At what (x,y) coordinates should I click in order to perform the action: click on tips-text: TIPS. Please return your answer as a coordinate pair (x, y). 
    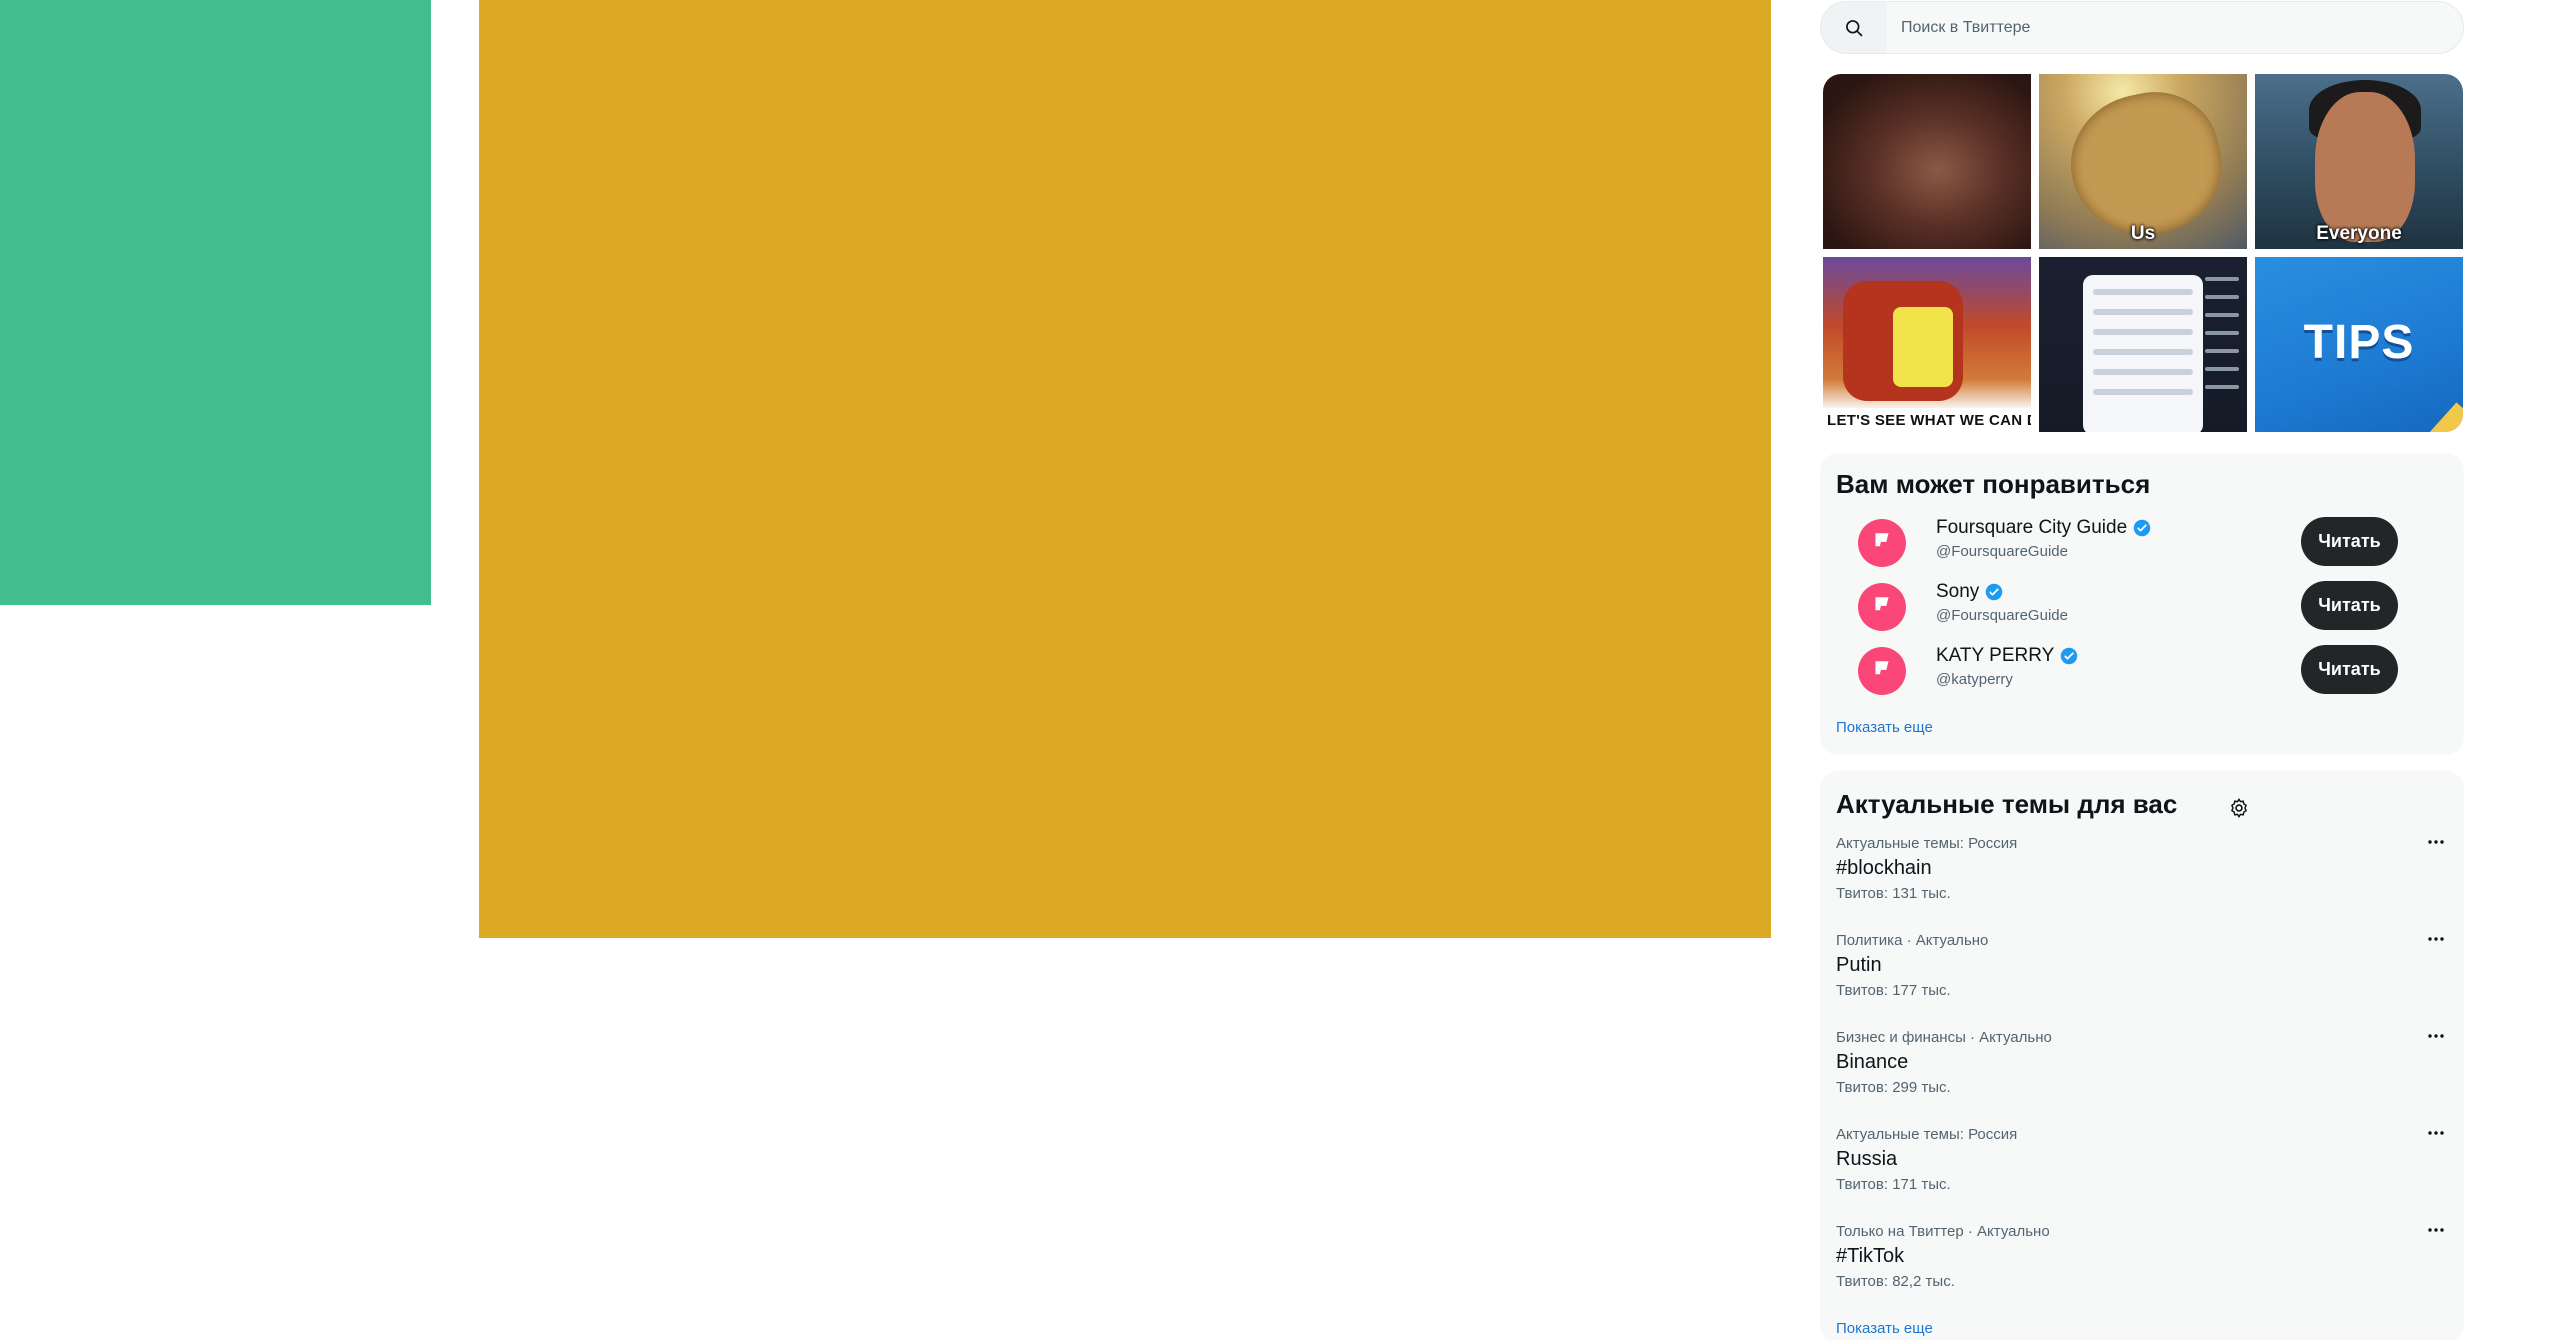
    Looking at the image, I should click on (2359, 342).